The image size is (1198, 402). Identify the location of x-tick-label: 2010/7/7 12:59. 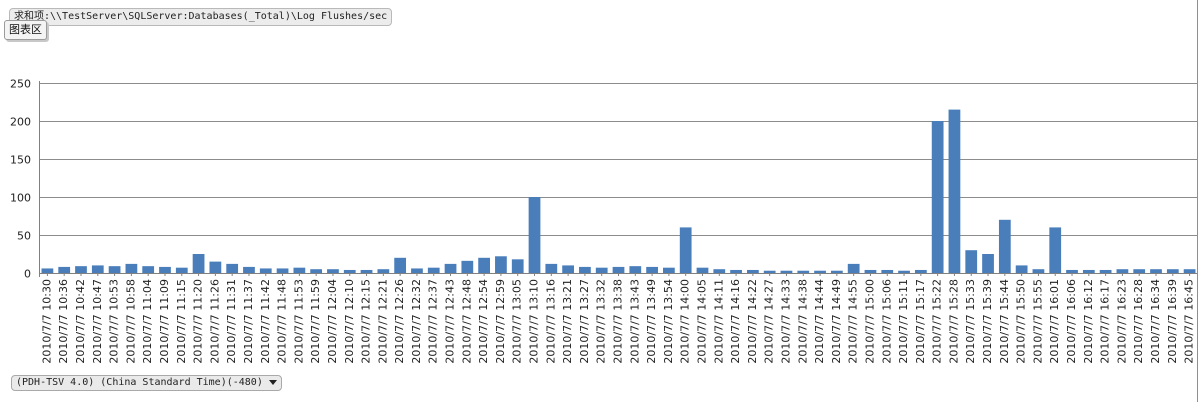
(500, 321).